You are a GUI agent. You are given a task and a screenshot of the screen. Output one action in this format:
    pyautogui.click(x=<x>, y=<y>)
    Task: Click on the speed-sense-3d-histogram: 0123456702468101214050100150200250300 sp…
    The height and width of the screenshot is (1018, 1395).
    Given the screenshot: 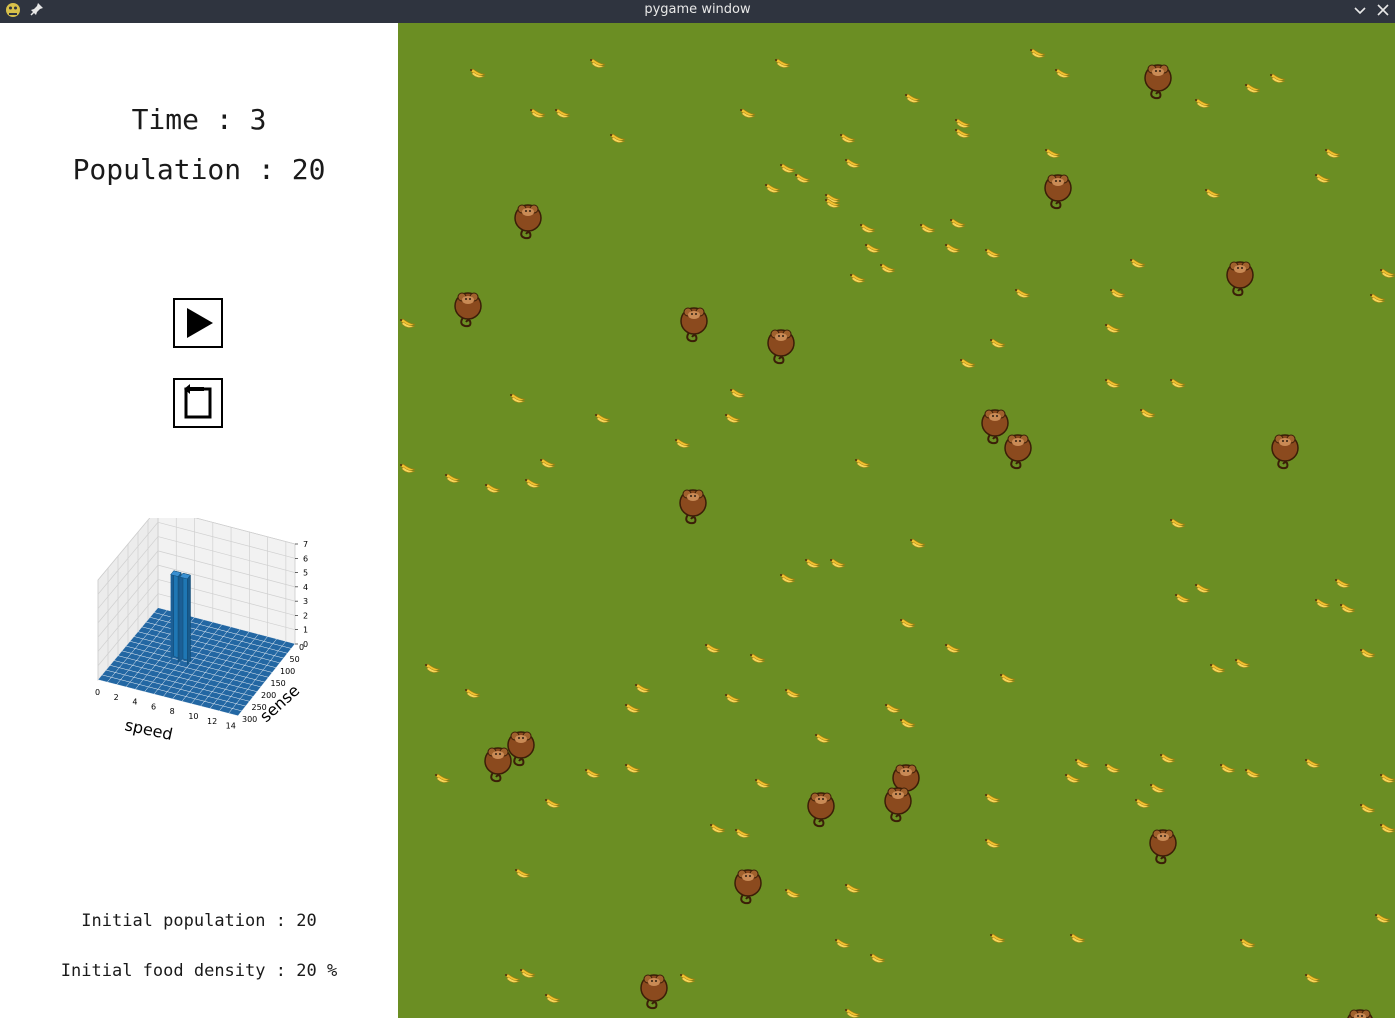 What is the action you would take?
    pyautogui.click(x=201, y=630)
    